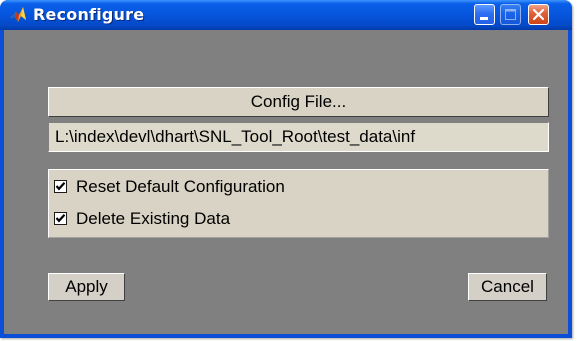  What do you see at coordinates (484, 18) in the screenshot?
I see `minimize-icon` at bounding box center [484, 18].